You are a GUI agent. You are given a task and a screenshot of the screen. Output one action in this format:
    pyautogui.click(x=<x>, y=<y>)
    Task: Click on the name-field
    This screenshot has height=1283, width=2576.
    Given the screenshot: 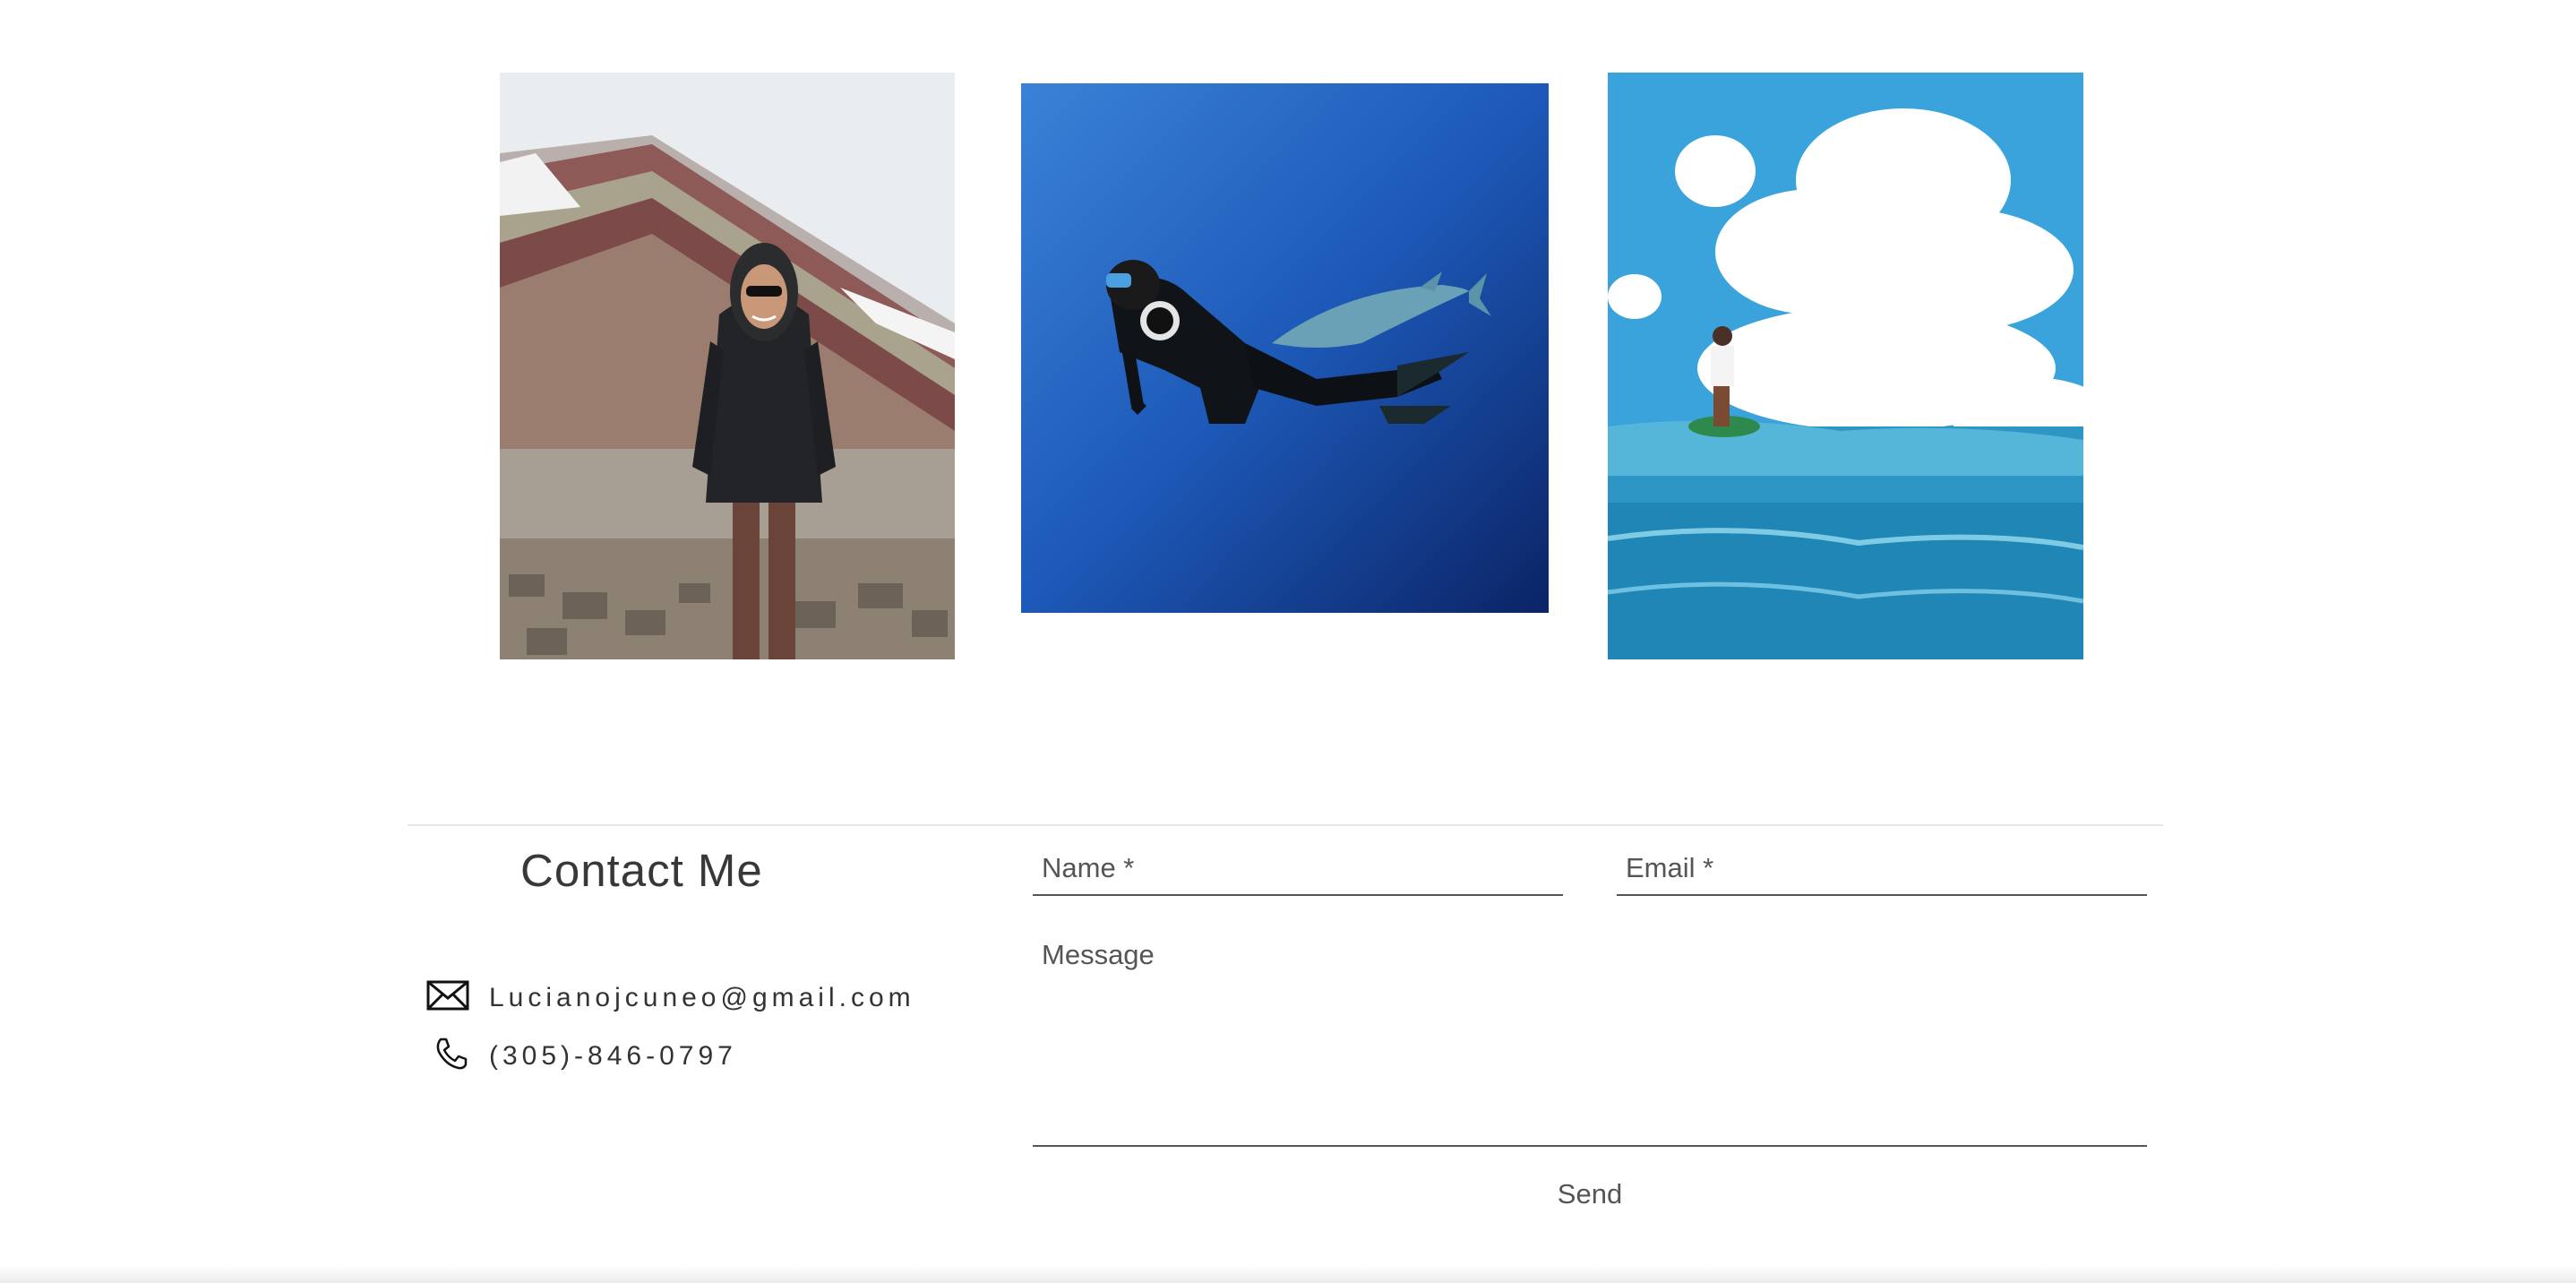 What is the action you would take?
    pyautogui.click(x=1298, y=869)
    